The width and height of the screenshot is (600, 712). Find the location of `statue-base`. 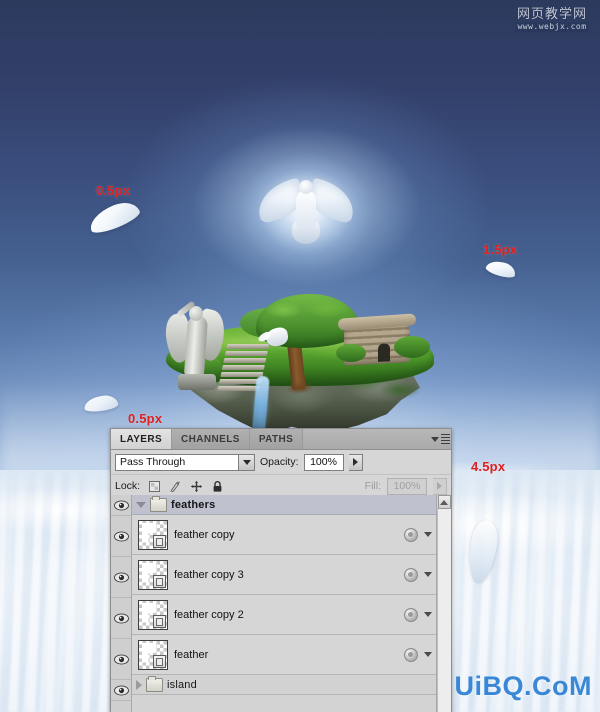

statue-base is located at coordinates (197, 382).